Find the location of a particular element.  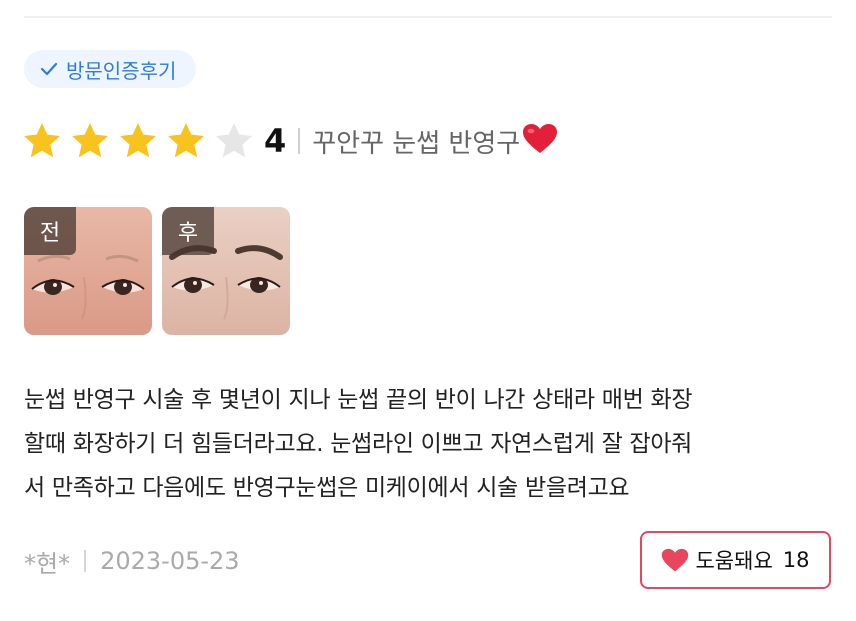

verified-visit-badge: 방문인증후기 is located at coordinates (110, 69).